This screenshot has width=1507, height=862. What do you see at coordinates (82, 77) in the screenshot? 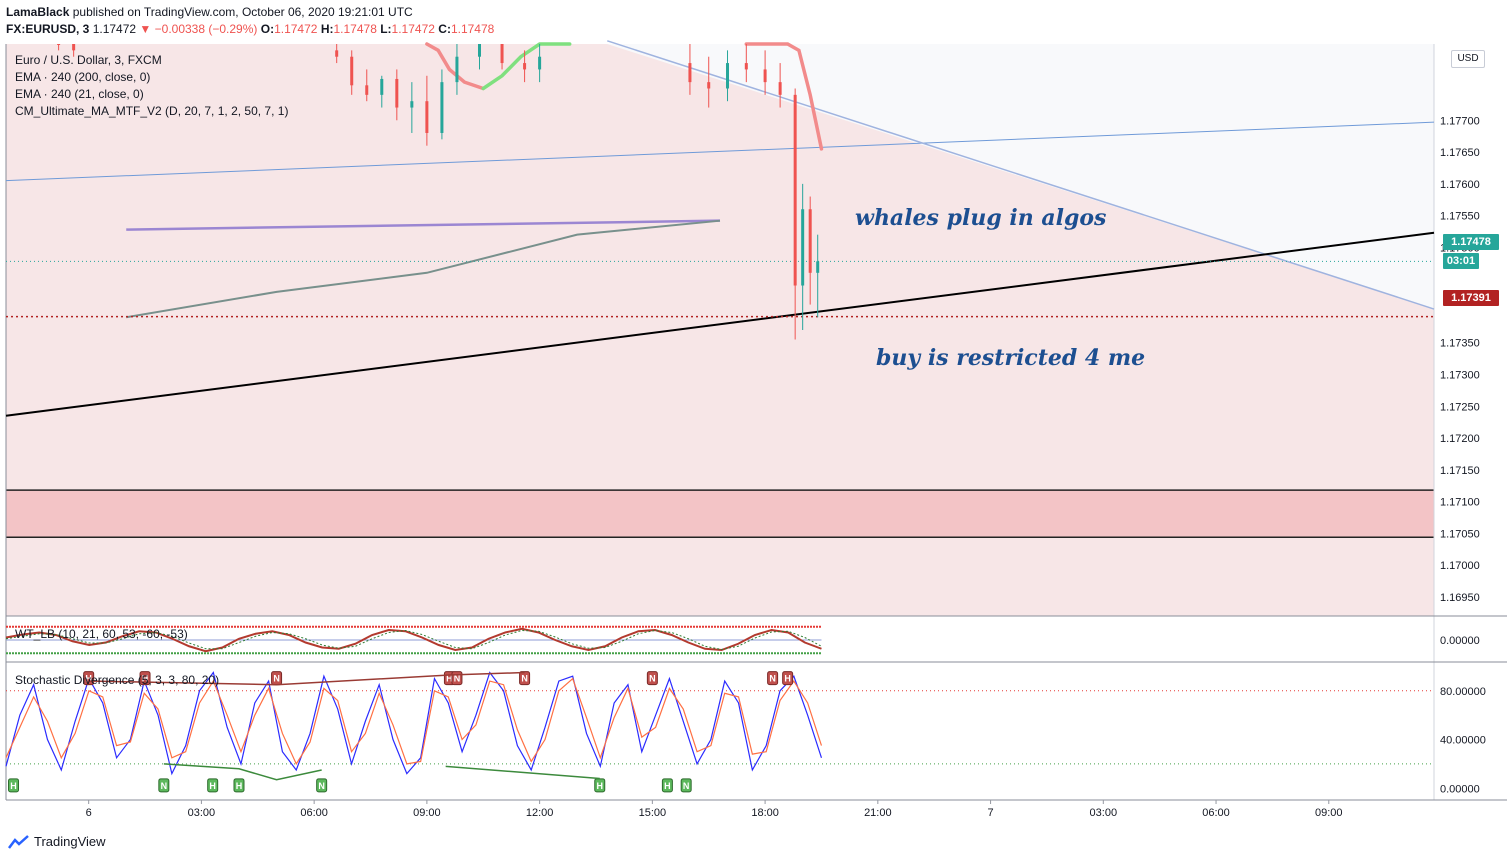
I see `legend-ema200: EMA · 240 (200, close, 0)` at bounding box center [82, 77].